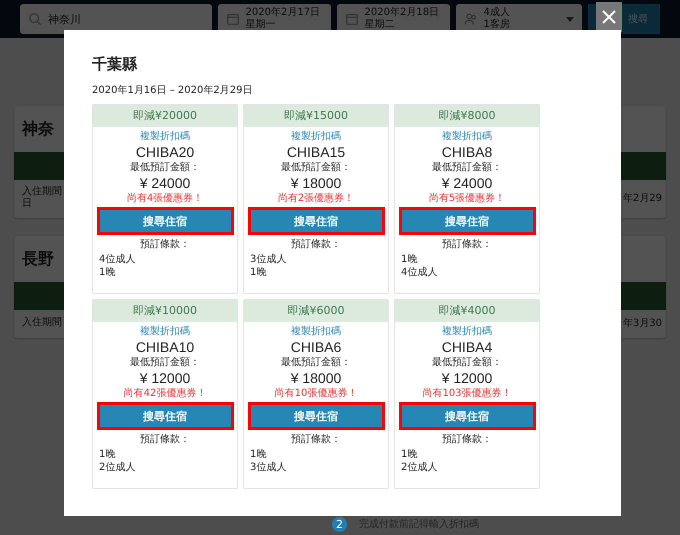  I want to click on coupon-code: CHIBA15, so click(316, 152).